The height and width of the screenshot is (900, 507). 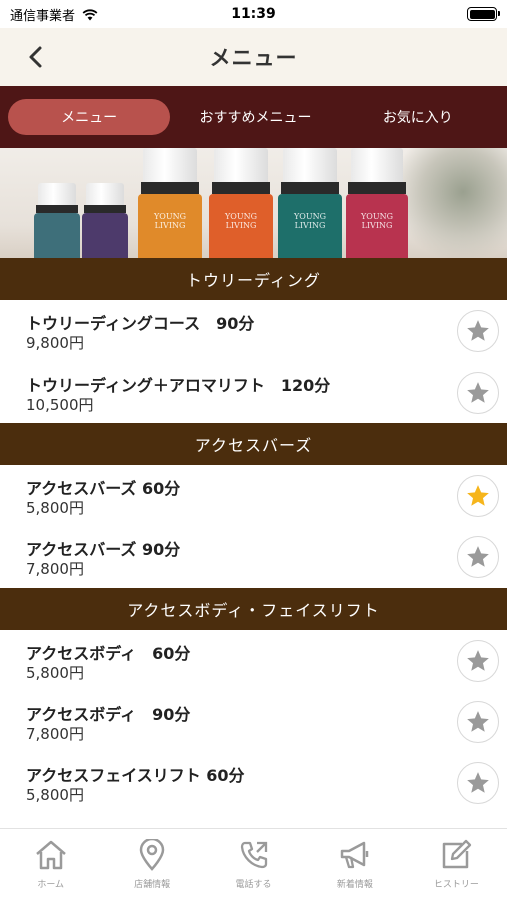 What do you see at coordinates (241, 203) in the screenshot?
I see `oil-bottle-4: YOUNG LIVING` at bounding box center [241, 203].